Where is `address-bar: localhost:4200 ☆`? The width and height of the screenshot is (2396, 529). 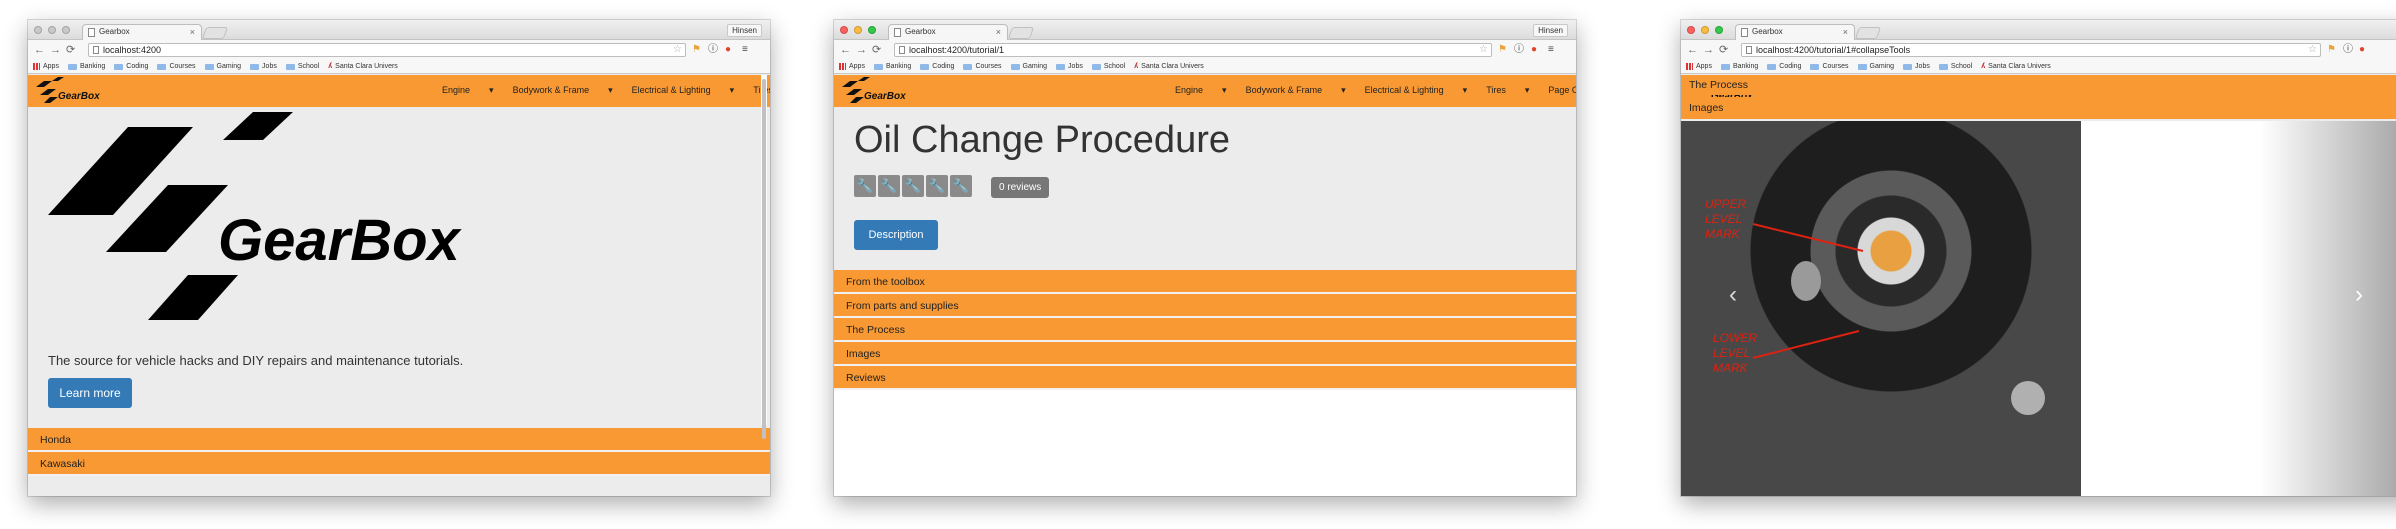 address-bar: localhost:4200 ☆ is located at coordinates (387, 50).